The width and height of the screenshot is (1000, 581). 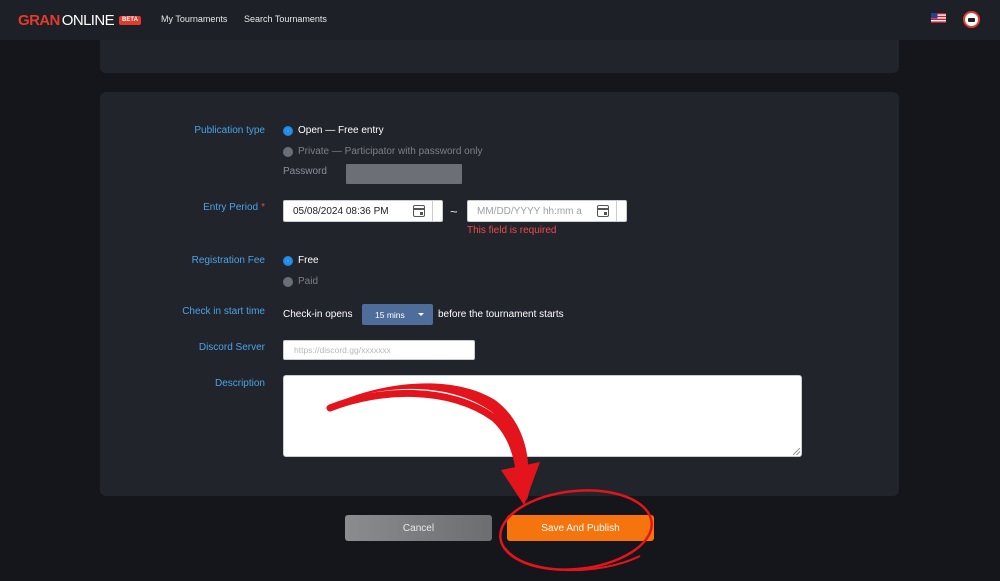 What do you see at coordinates (572, 559) in the screenshot?
I see `annotation-circle-tail` at bounding box center [572, 559].